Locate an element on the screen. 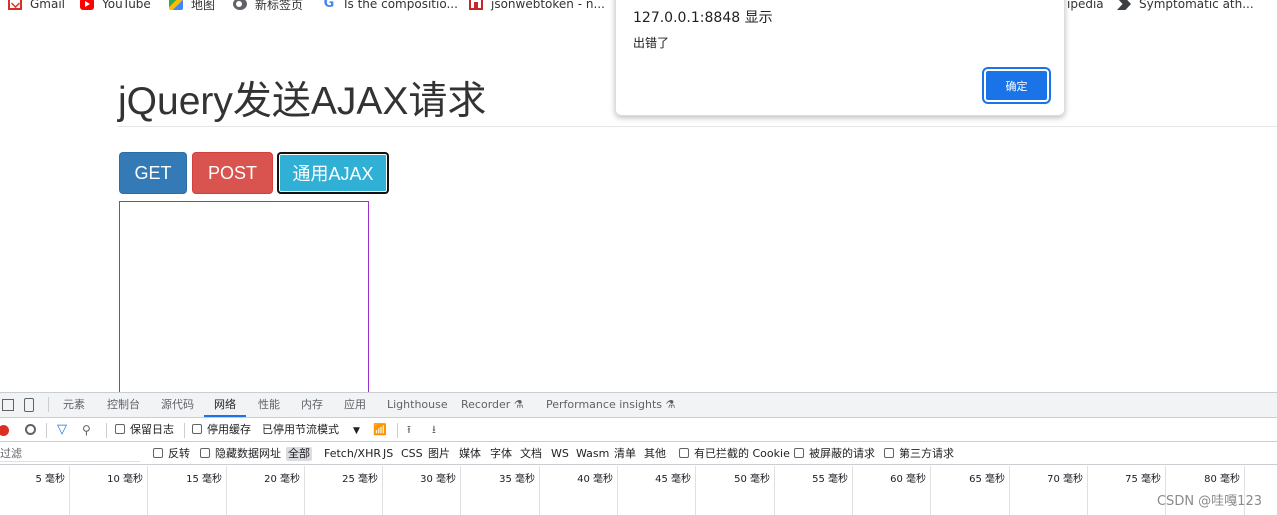  blocked-requests-checkbox: 被屏蔽的请求 is located at coordinates (834, 454).